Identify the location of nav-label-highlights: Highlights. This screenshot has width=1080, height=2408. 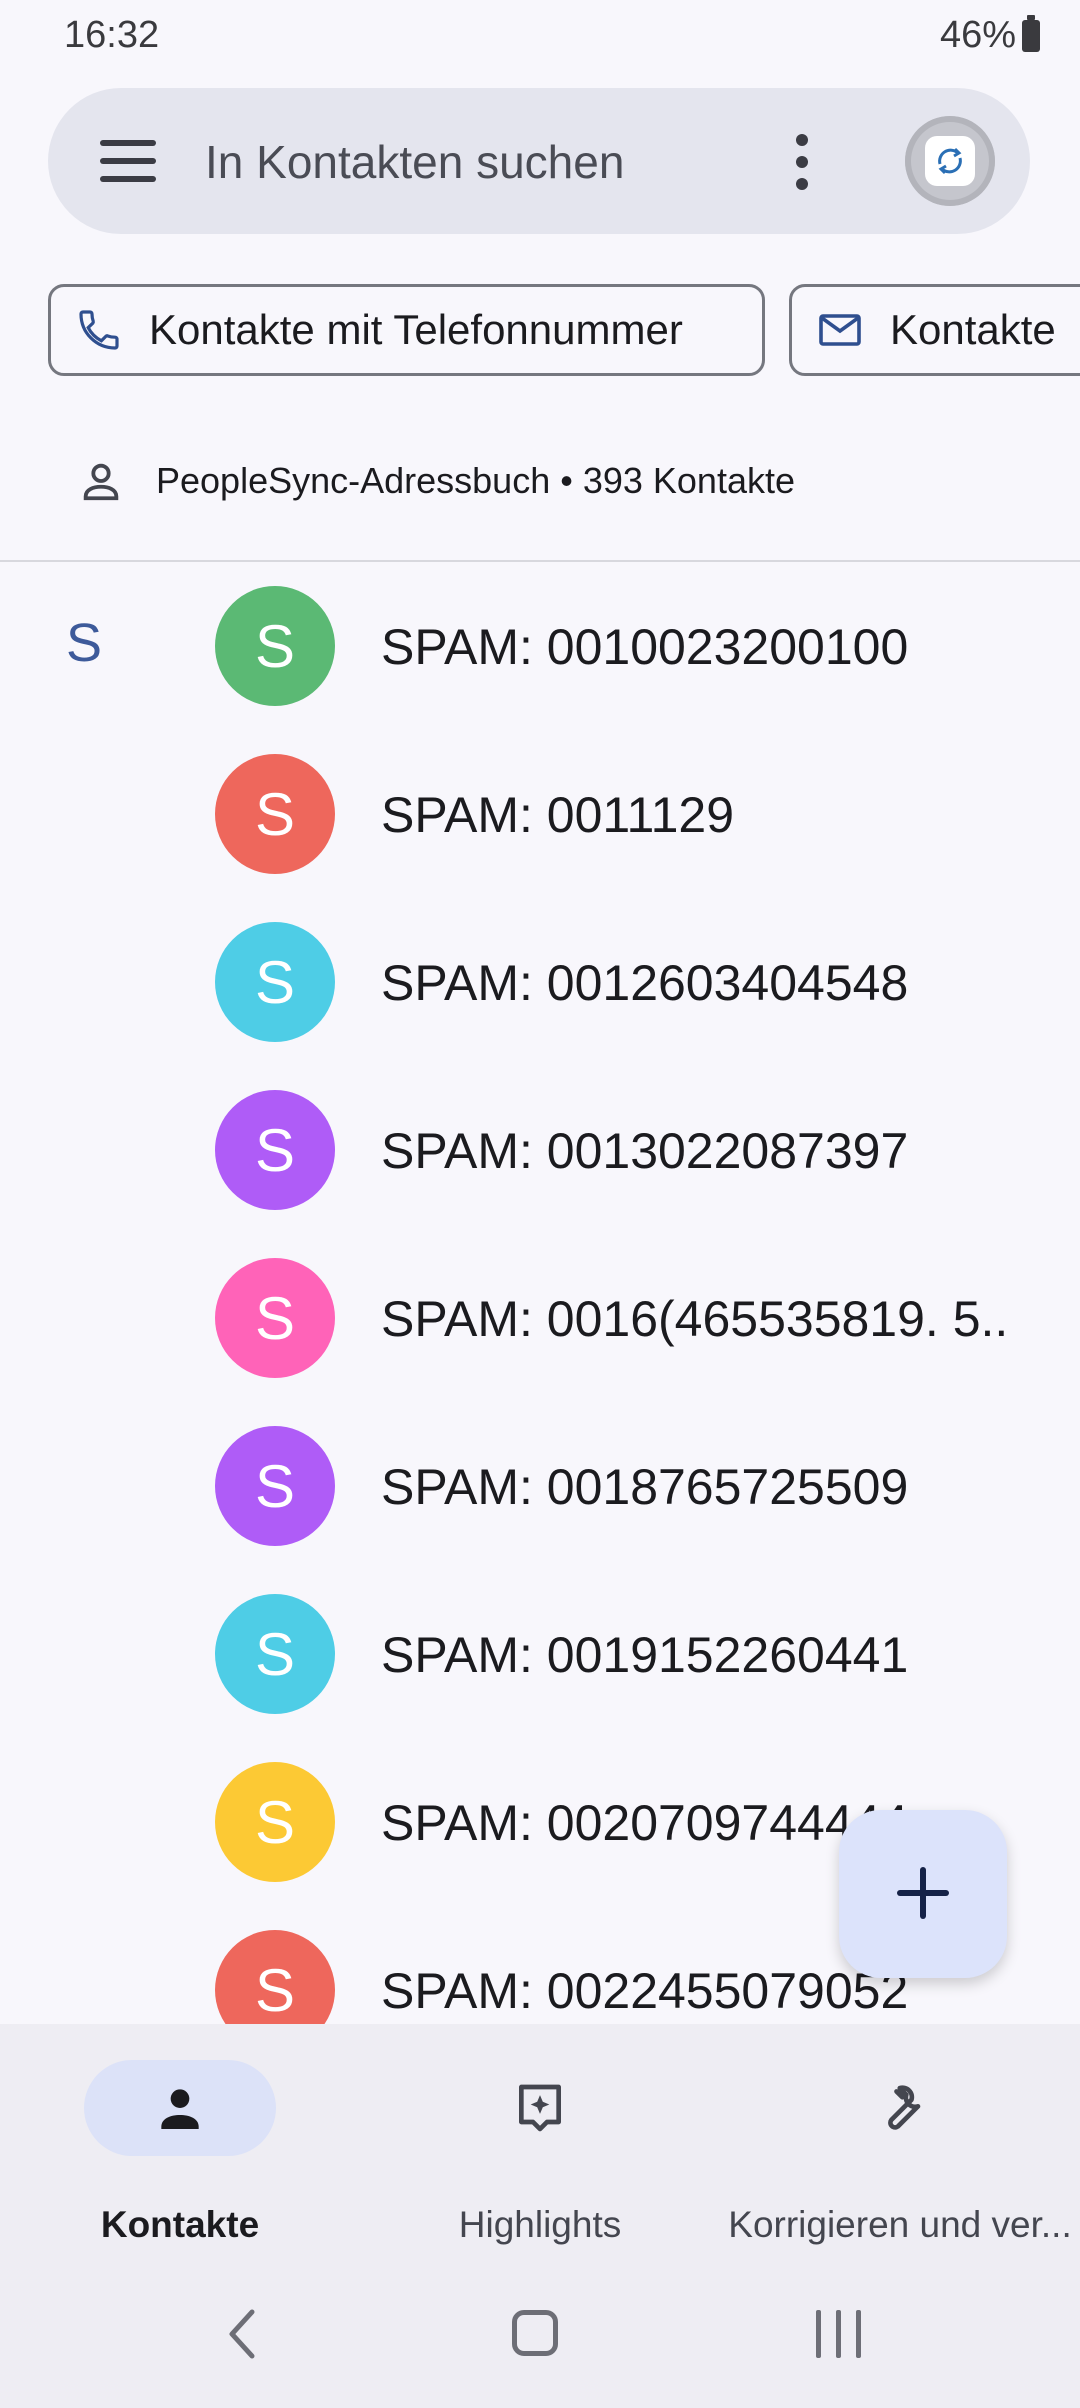
(540, 2224).